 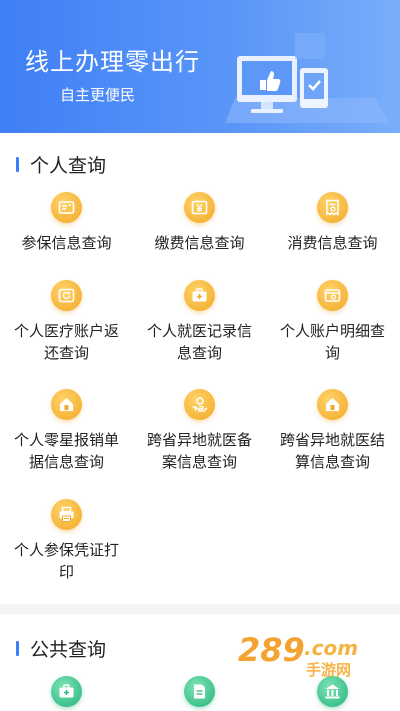 I want to click on grid-item-label: 消费信息查询, so click(x=332, y=243).